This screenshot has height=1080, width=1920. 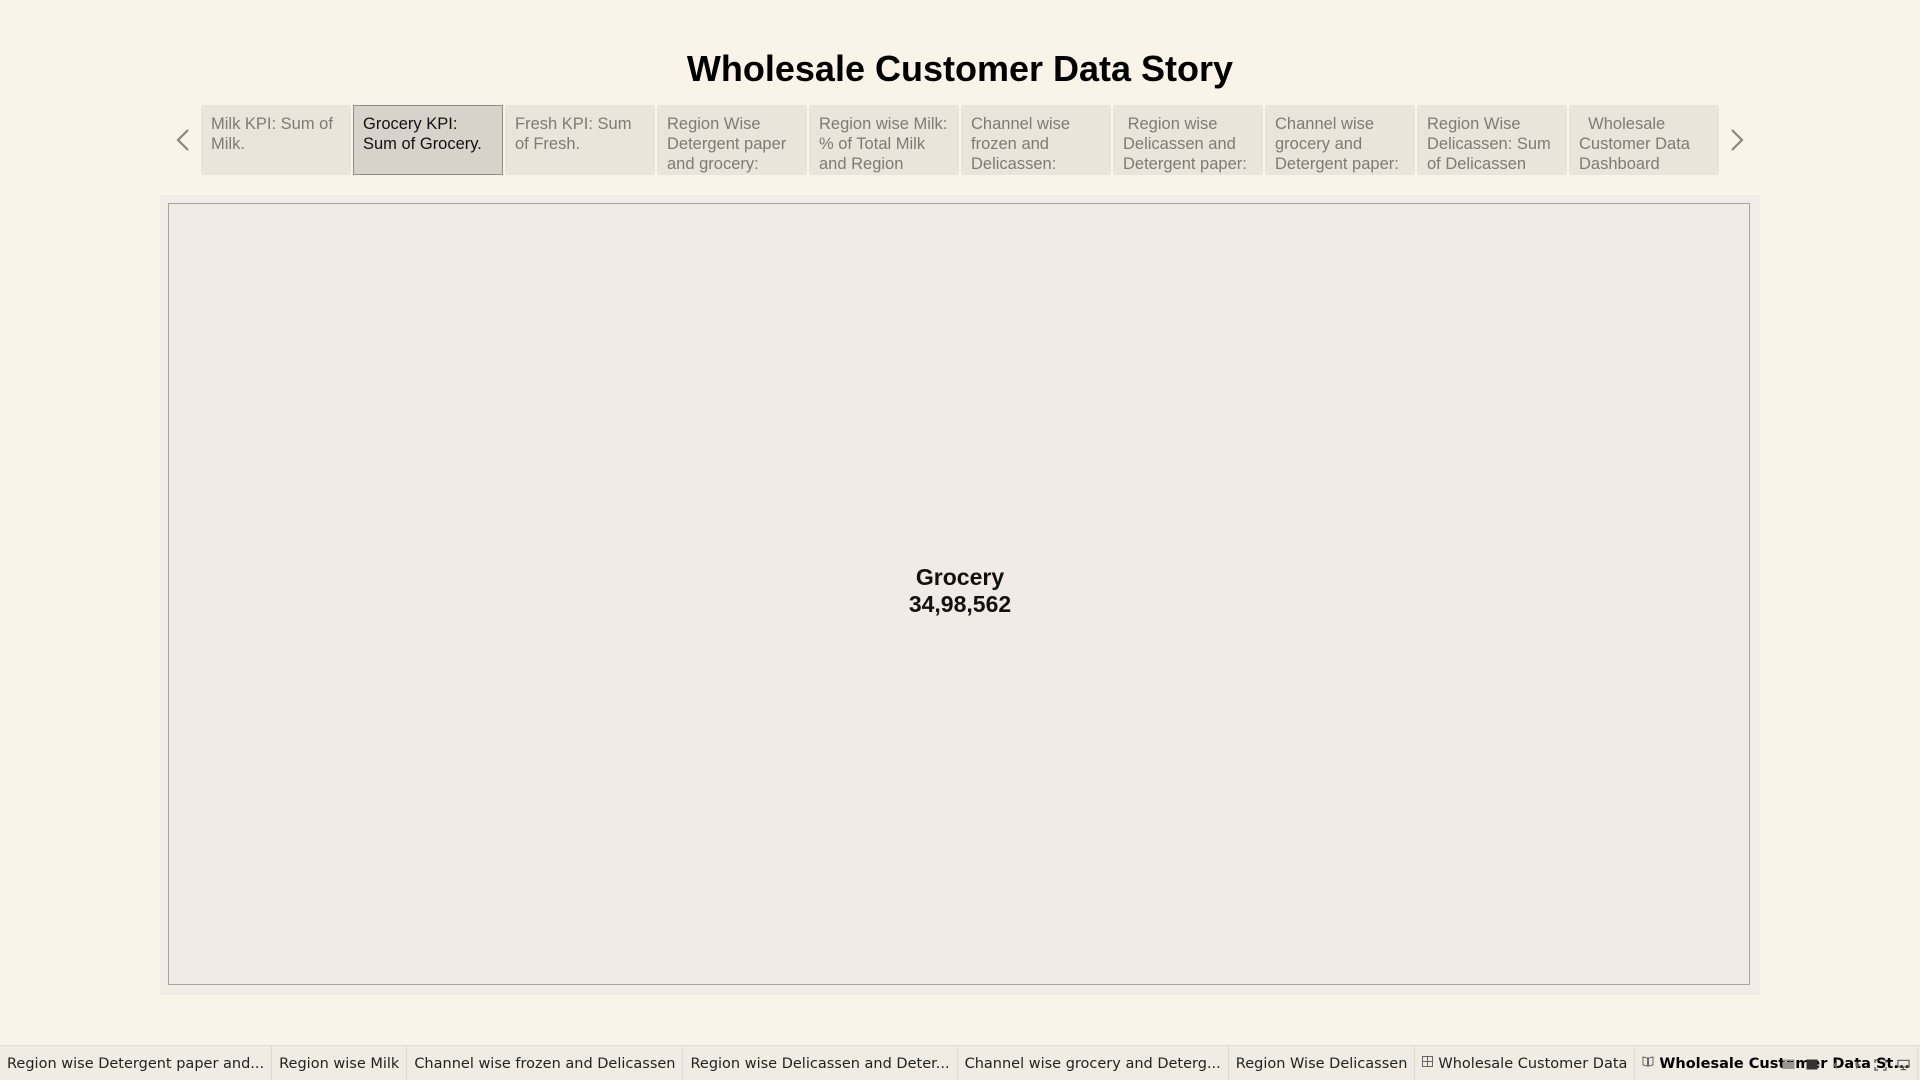 What do you see at coordinates (422, 134) in the screenshot?
I see `story-point-label: Grocery KPI: Sum of Grocery.` at bounding box center [422, 134].